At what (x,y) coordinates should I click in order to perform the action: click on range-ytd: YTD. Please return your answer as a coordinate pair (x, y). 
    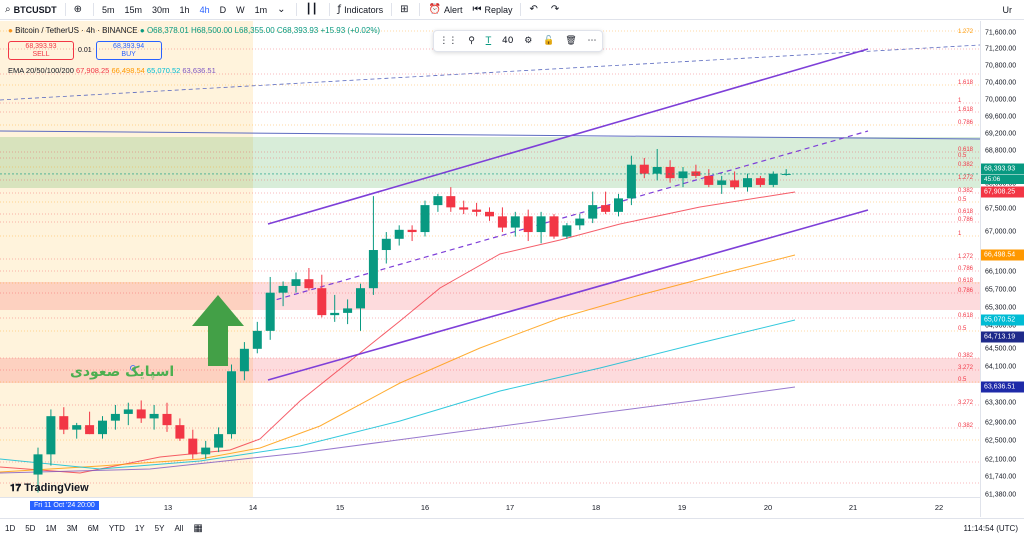
    Looking at the image, I should click on (117, 528).